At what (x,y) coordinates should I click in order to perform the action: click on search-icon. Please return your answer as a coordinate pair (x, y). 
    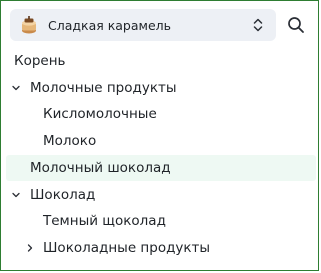
    Looking at the image, I should click on (296, 25).